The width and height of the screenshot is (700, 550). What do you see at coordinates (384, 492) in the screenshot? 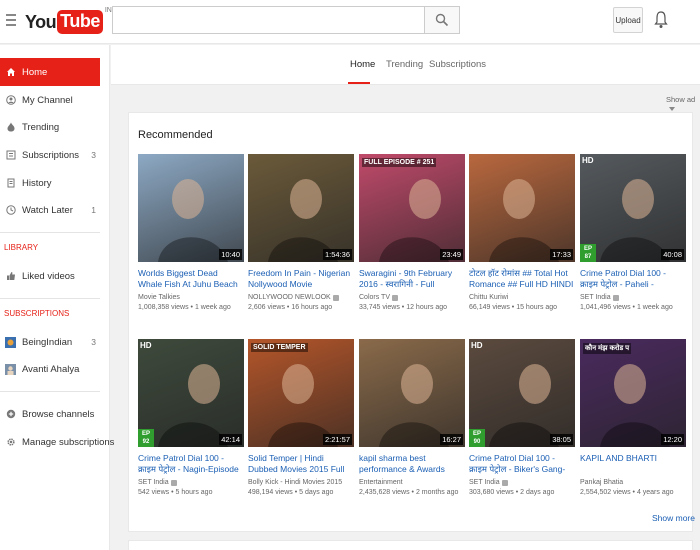
I see `view-count: 2,435,628 views` at bounding box center [384, 492].